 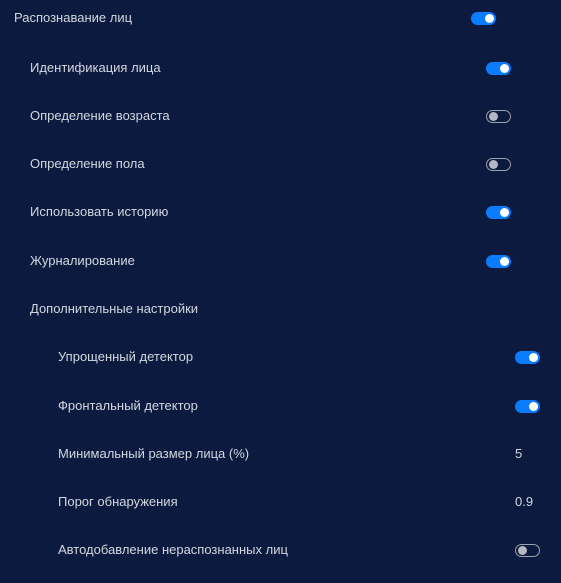 What do you see at coordinates (173, 549) in the screenshot?
I see `setting-label: Автодобавление нераспознанных лиц` at bounding box center [173, 549].